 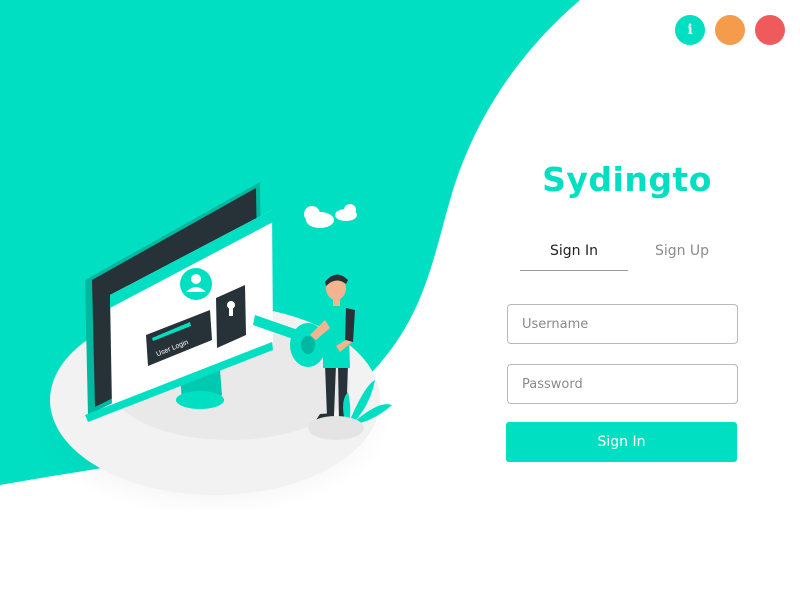 What do you see at coordinates (621, 442) in the screenshot?
I see `sign-in-button: Sign In` at bounding box center [621, 442].